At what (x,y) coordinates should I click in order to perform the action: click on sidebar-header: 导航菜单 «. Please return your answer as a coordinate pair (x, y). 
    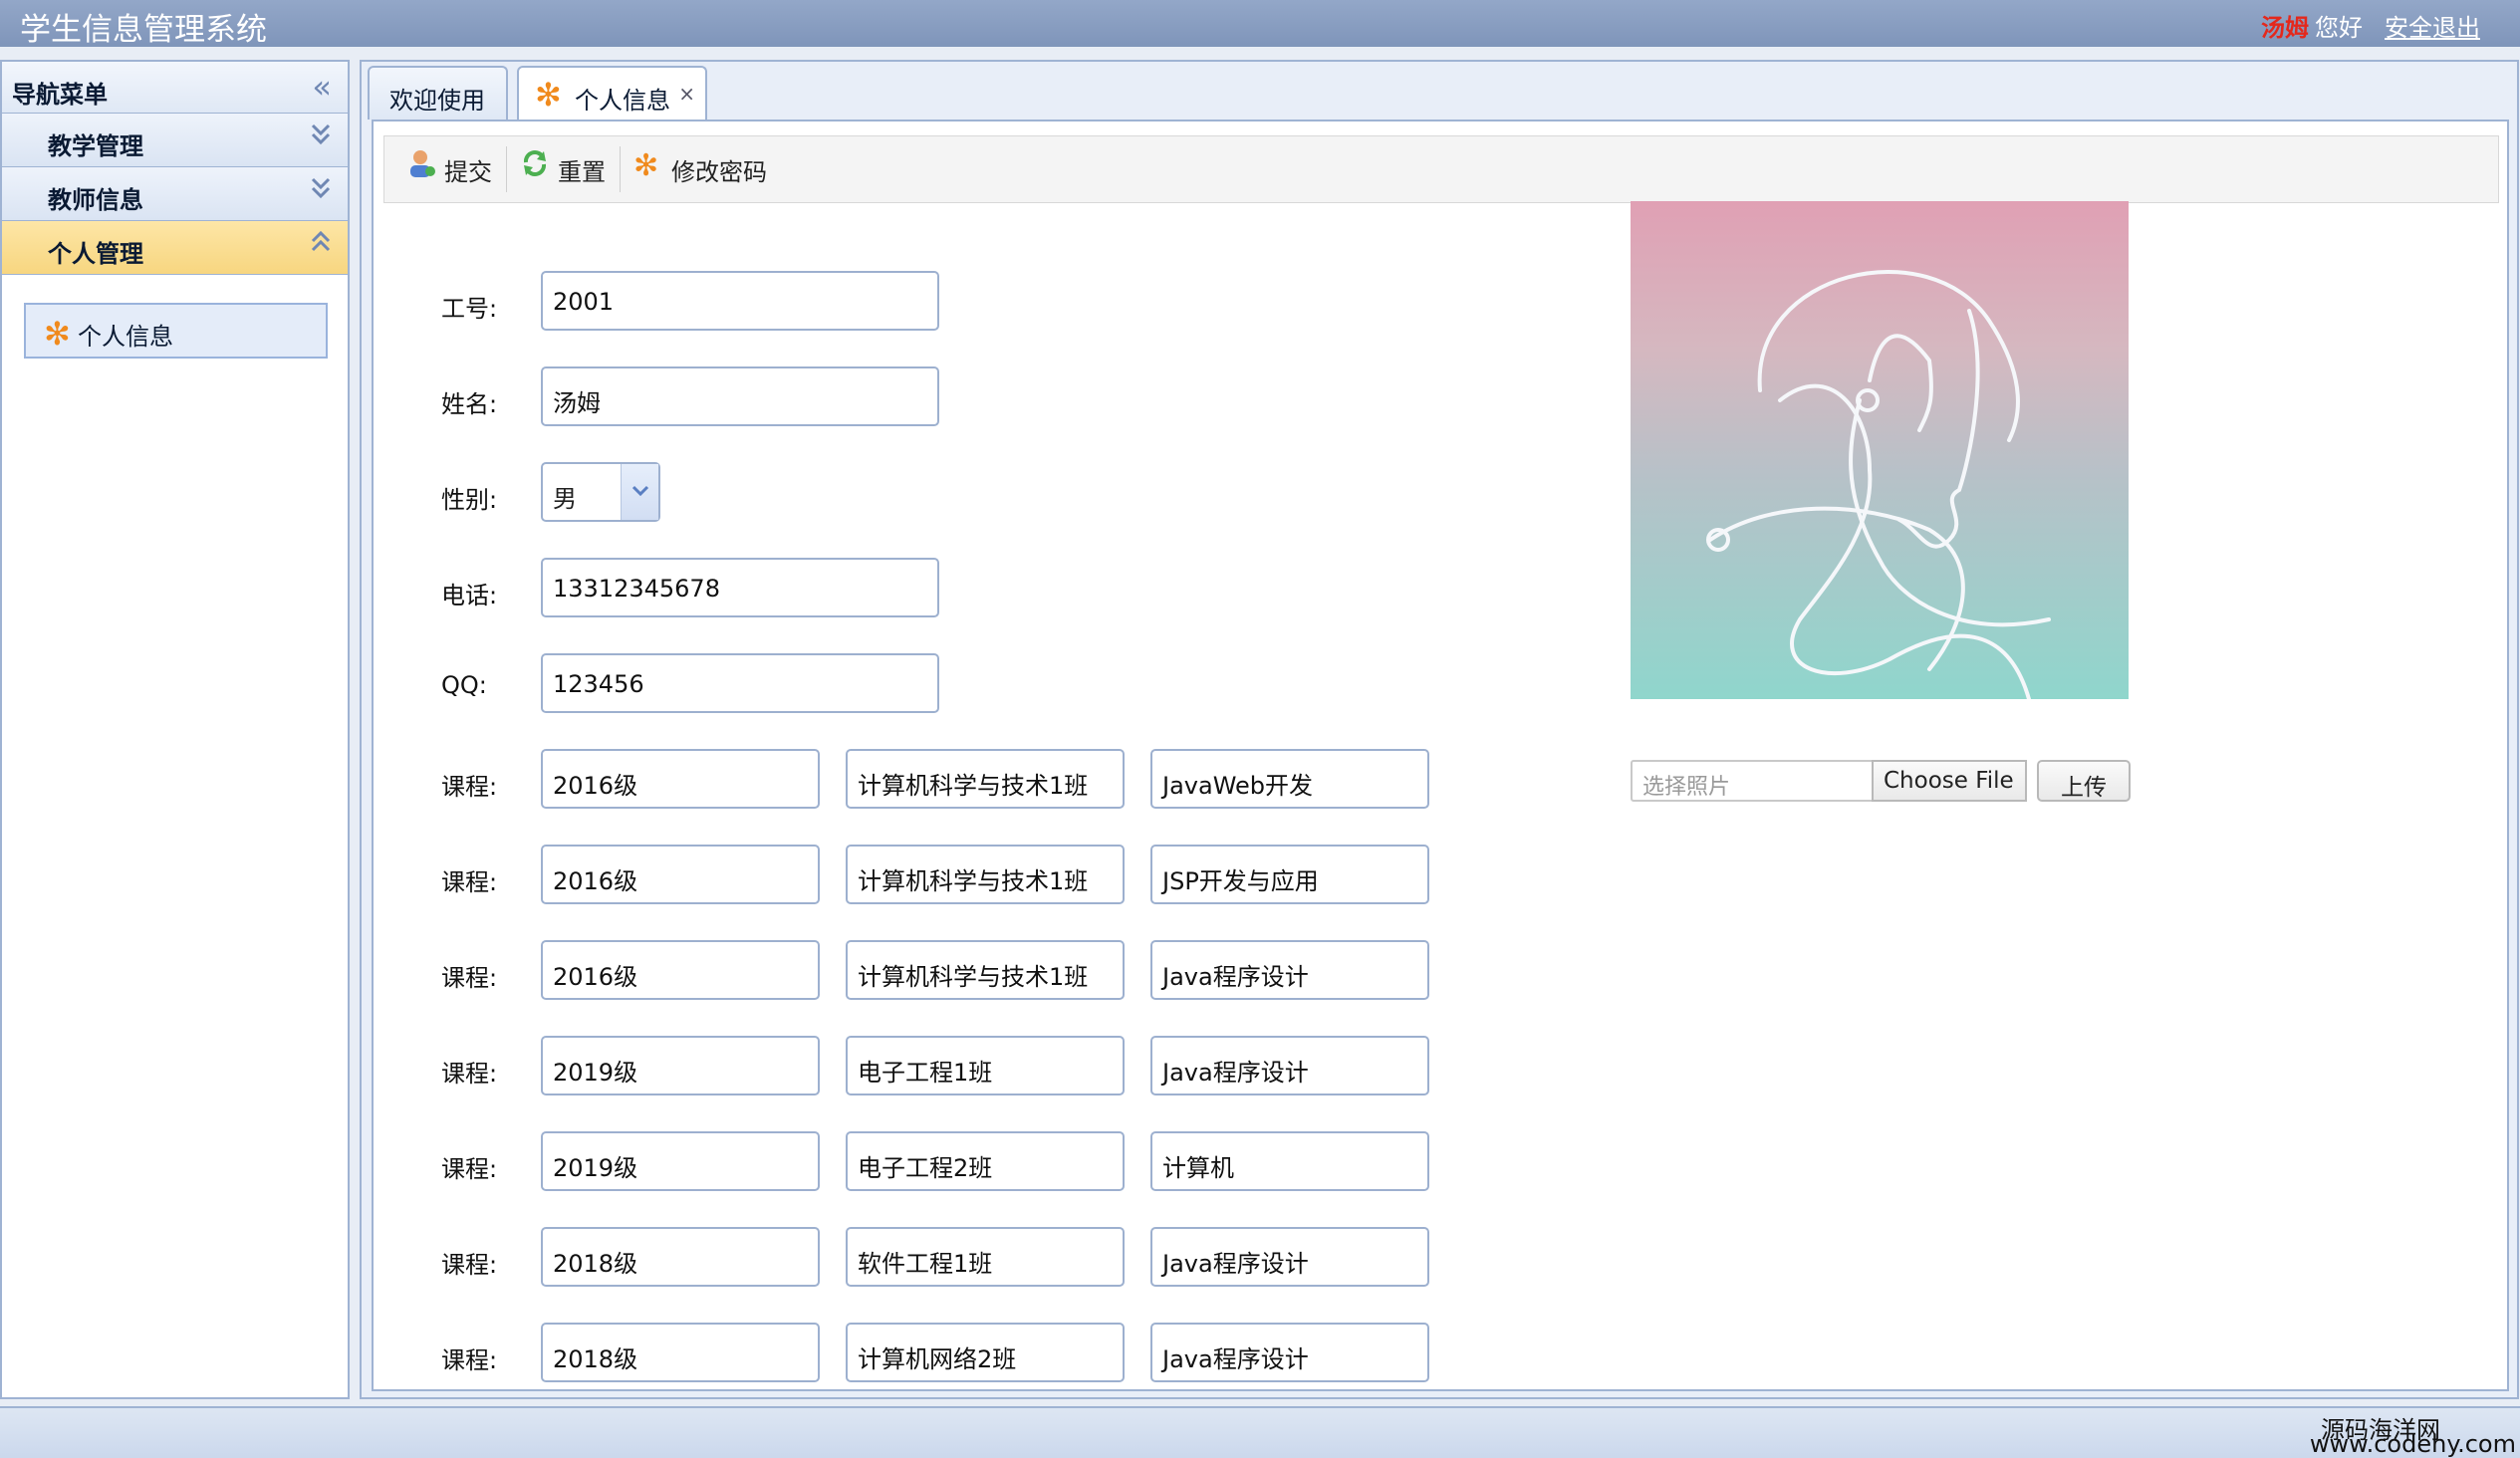
    Looking at the image, I should click on (175, 88).